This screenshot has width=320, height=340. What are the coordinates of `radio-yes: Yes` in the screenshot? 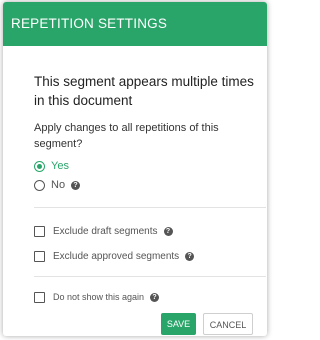 It's located at (51, 166).